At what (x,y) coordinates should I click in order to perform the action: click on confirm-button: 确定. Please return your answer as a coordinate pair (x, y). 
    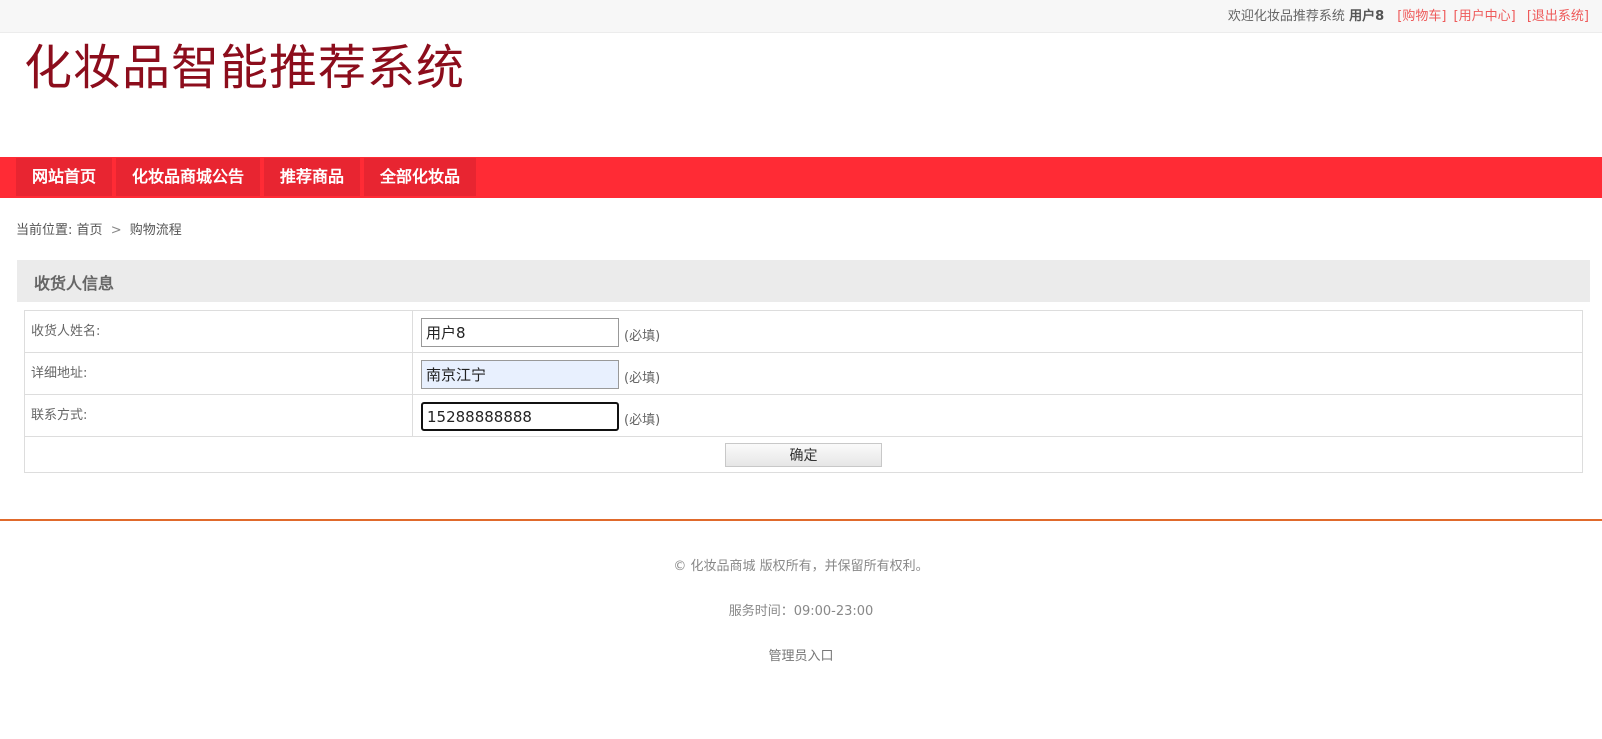
    Looking at the image, I should click on (803, 455).